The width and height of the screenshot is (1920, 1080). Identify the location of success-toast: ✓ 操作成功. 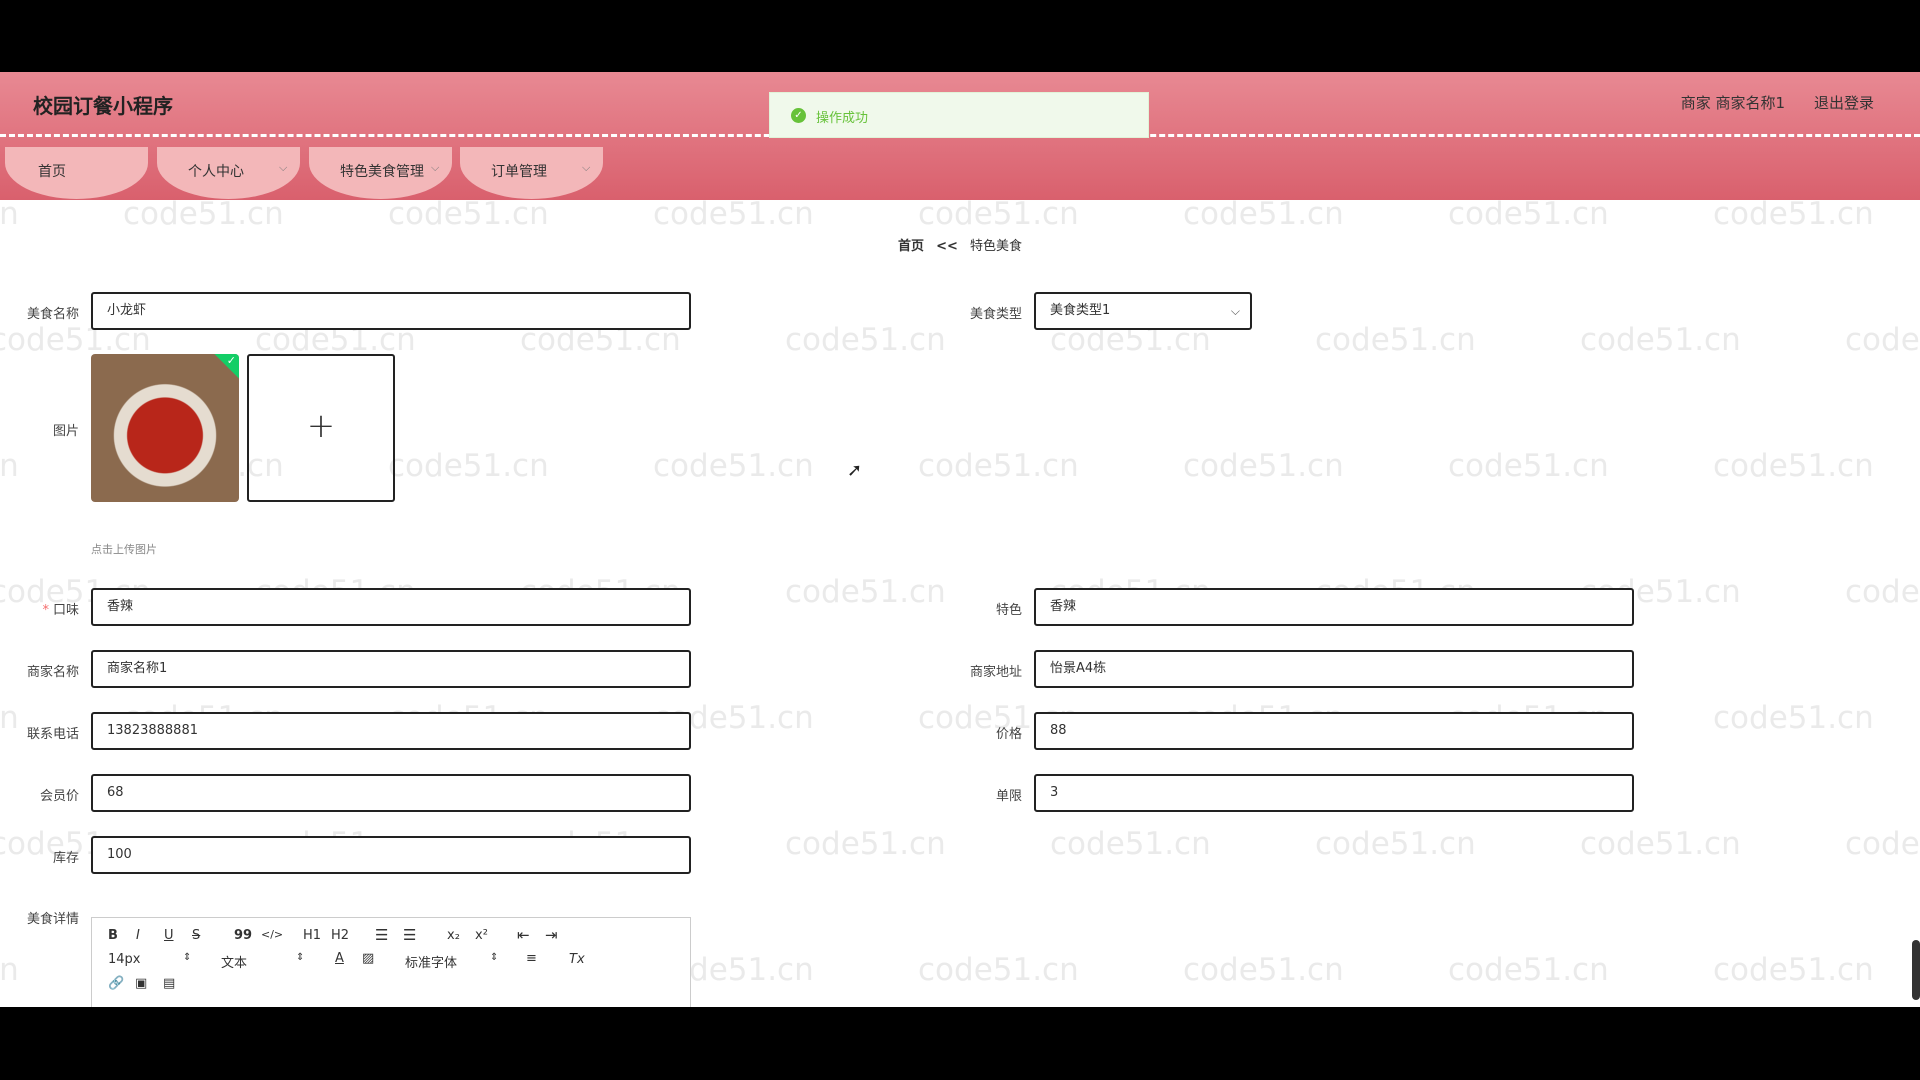
(959, 115).